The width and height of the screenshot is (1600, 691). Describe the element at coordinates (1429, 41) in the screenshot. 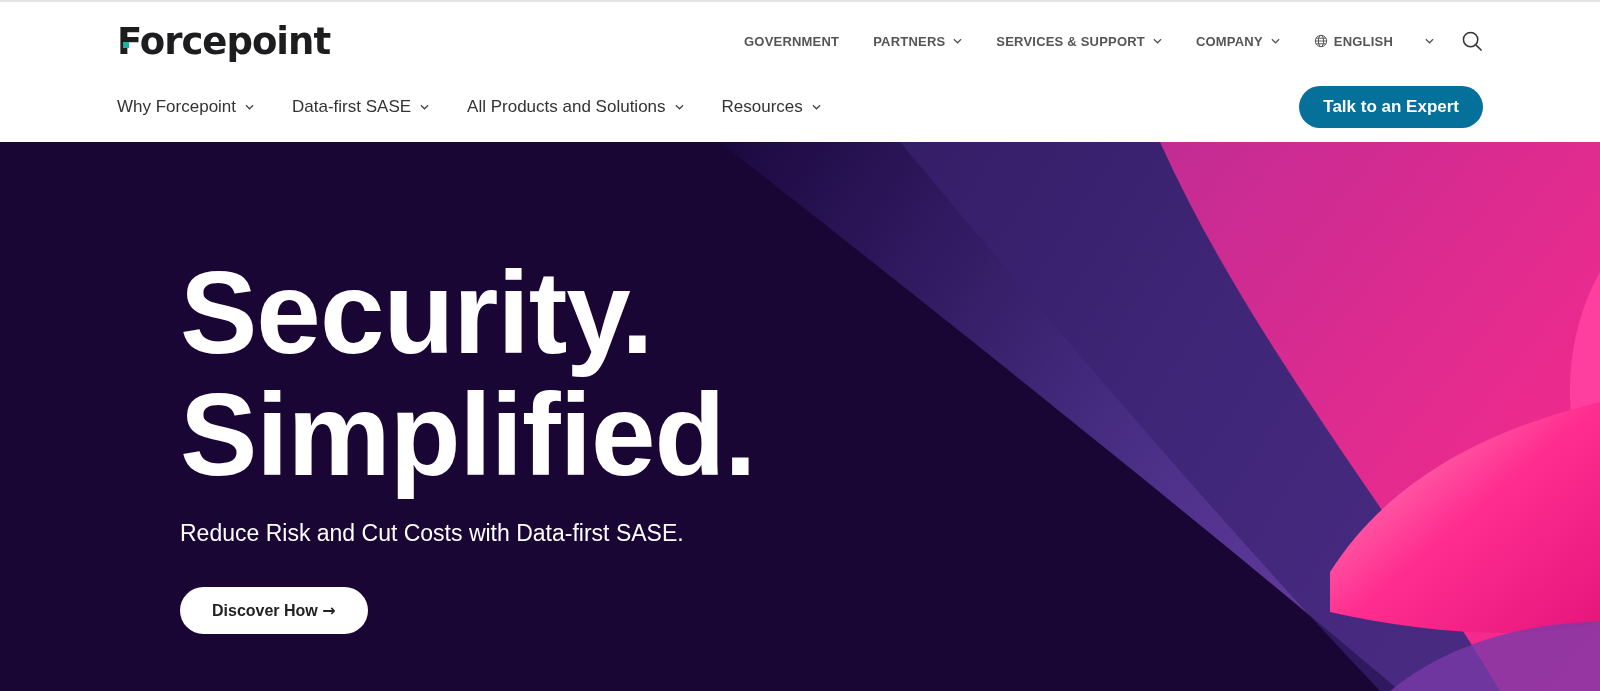

I see `caret-icon` at that location.